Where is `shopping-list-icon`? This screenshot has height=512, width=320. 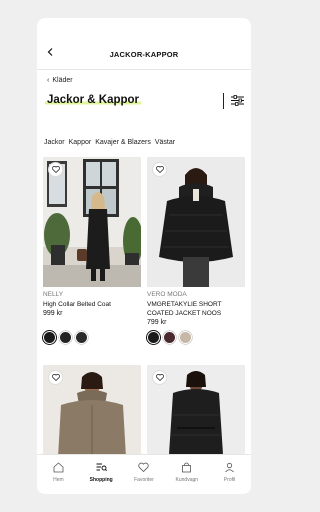 shopping-list-icon is located at coordinates (101, 467).